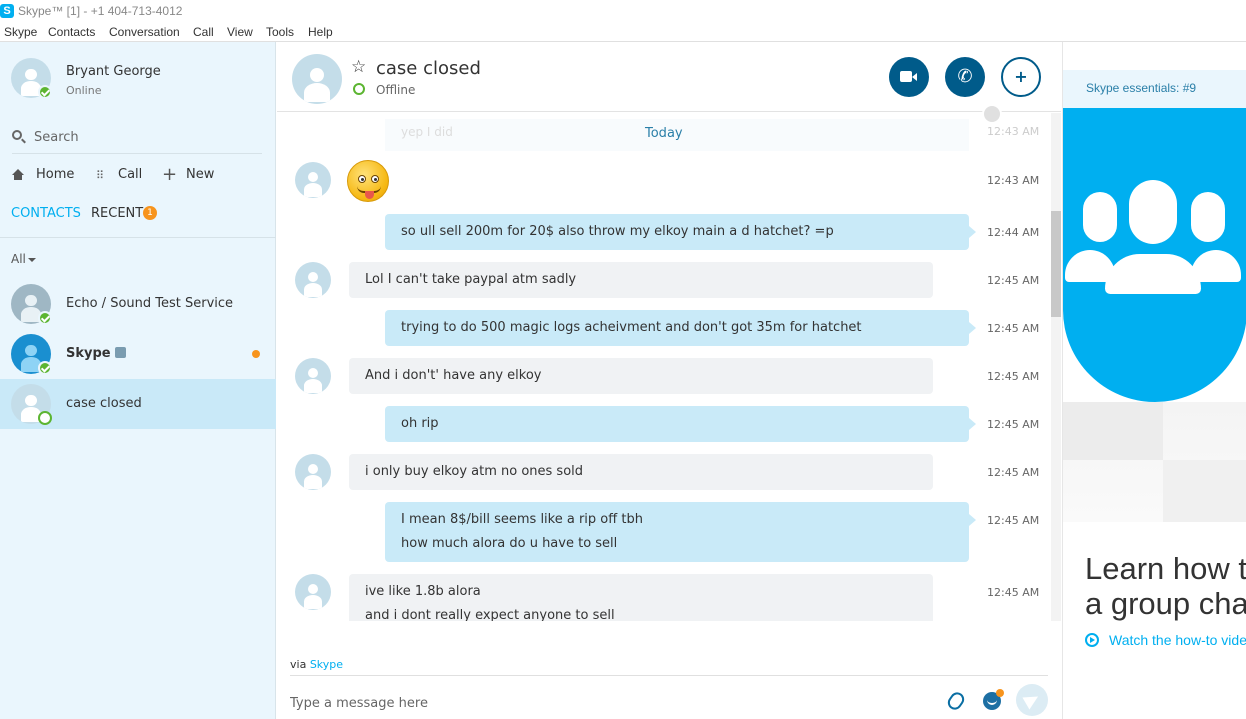  Describe the element at coordinates (490, 614) in the screenshot. I see `message-text: and i dont really expect anyone to sell` at that location.